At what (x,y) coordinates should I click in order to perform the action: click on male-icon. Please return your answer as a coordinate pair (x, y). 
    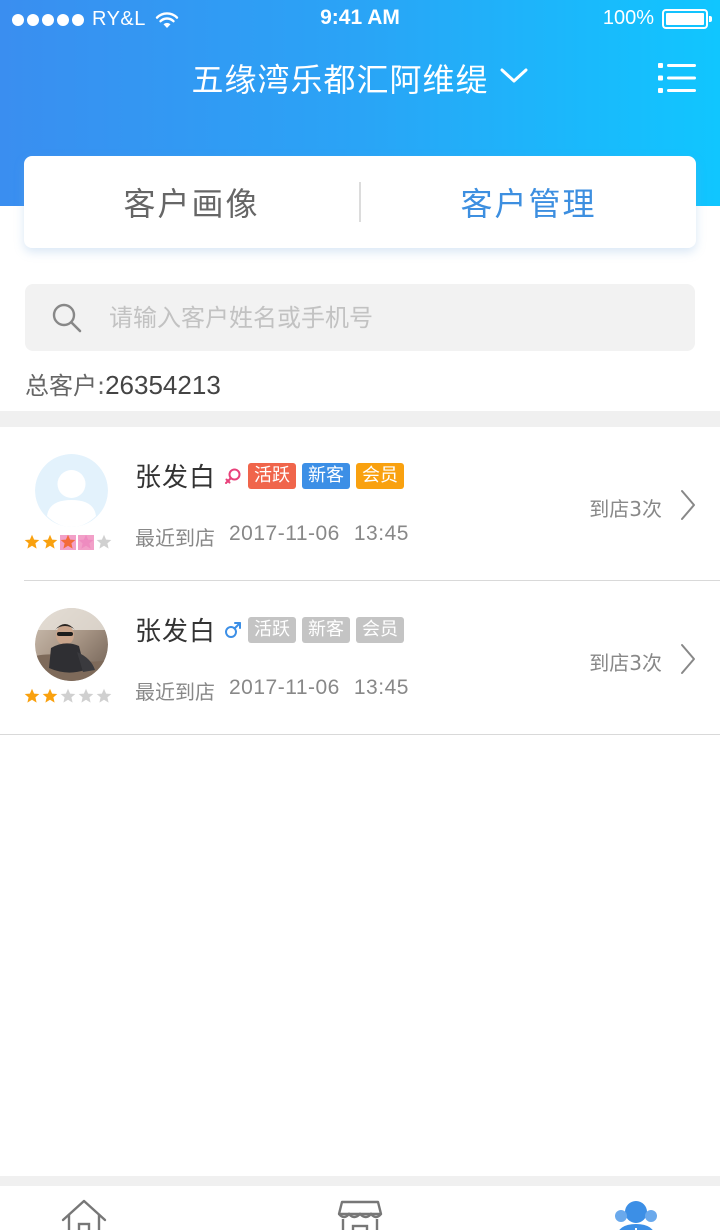
    Looking at the image, I should click on (233, 629).